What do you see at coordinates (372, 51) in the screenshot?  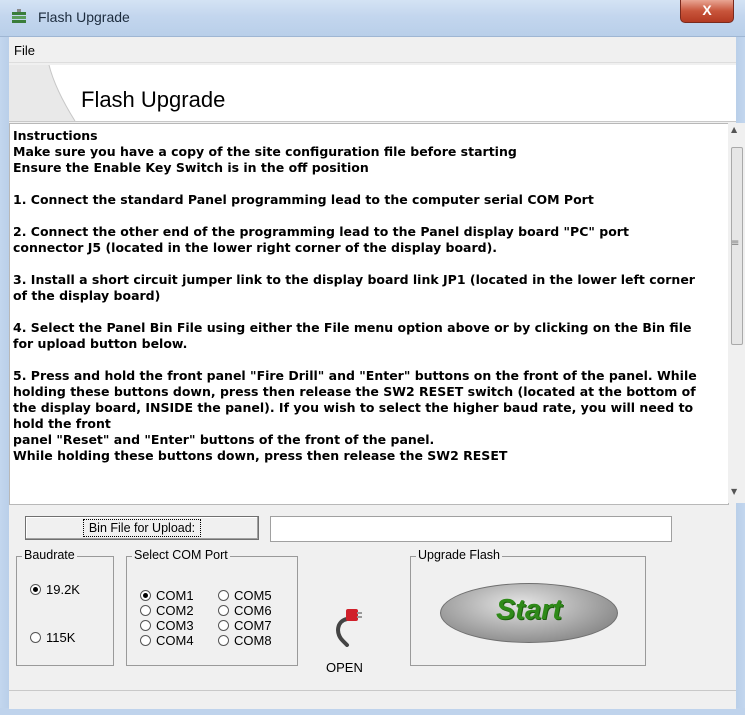 I see `menu-bar: File` at bounding box center [372, 51].